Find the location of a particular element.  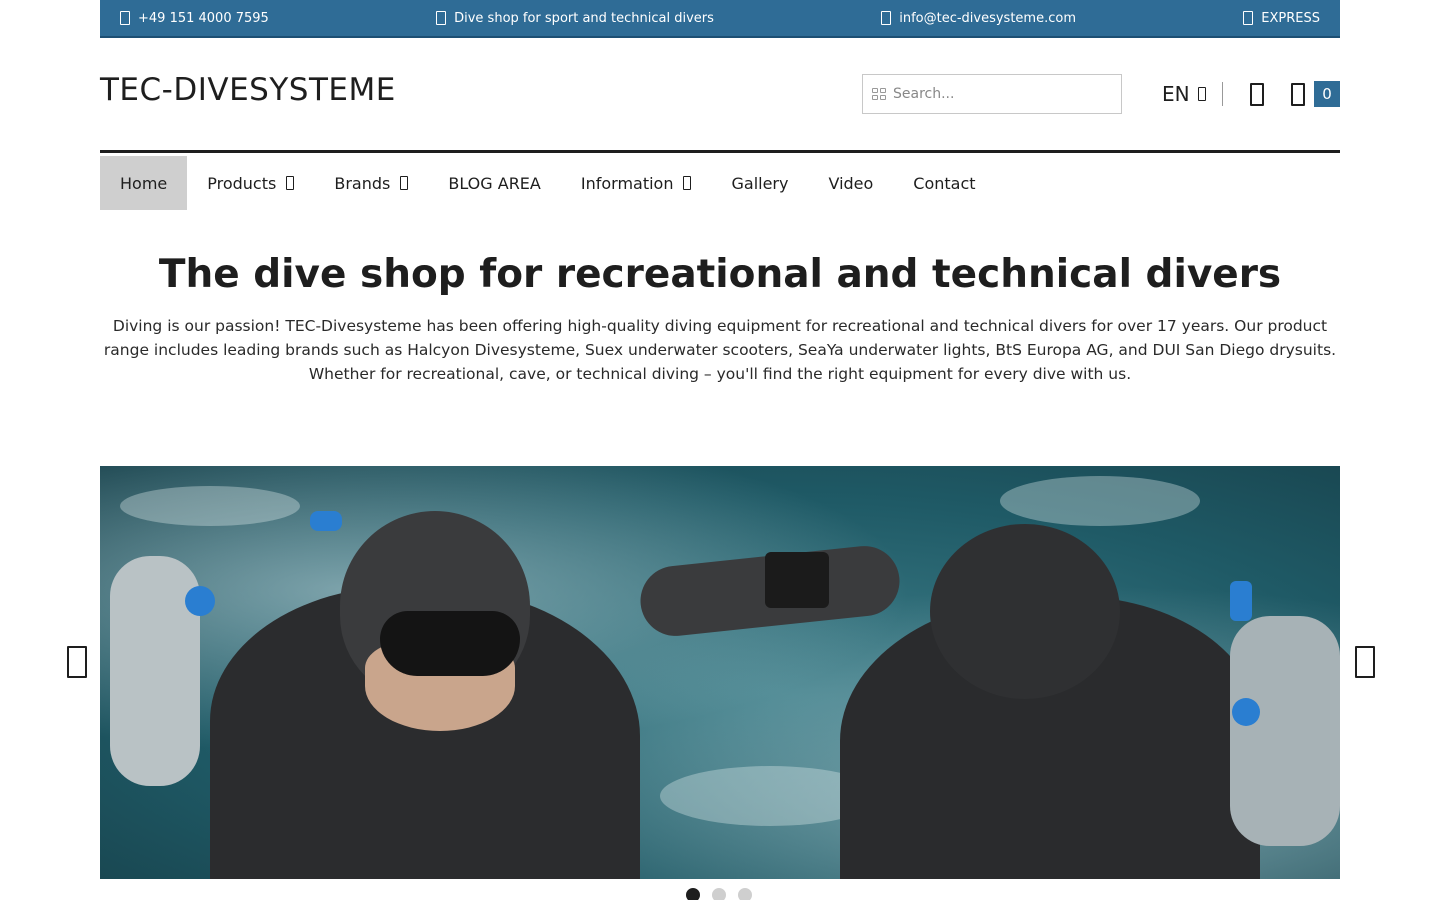

nav-label: Products is located at coordinates (242, 183).